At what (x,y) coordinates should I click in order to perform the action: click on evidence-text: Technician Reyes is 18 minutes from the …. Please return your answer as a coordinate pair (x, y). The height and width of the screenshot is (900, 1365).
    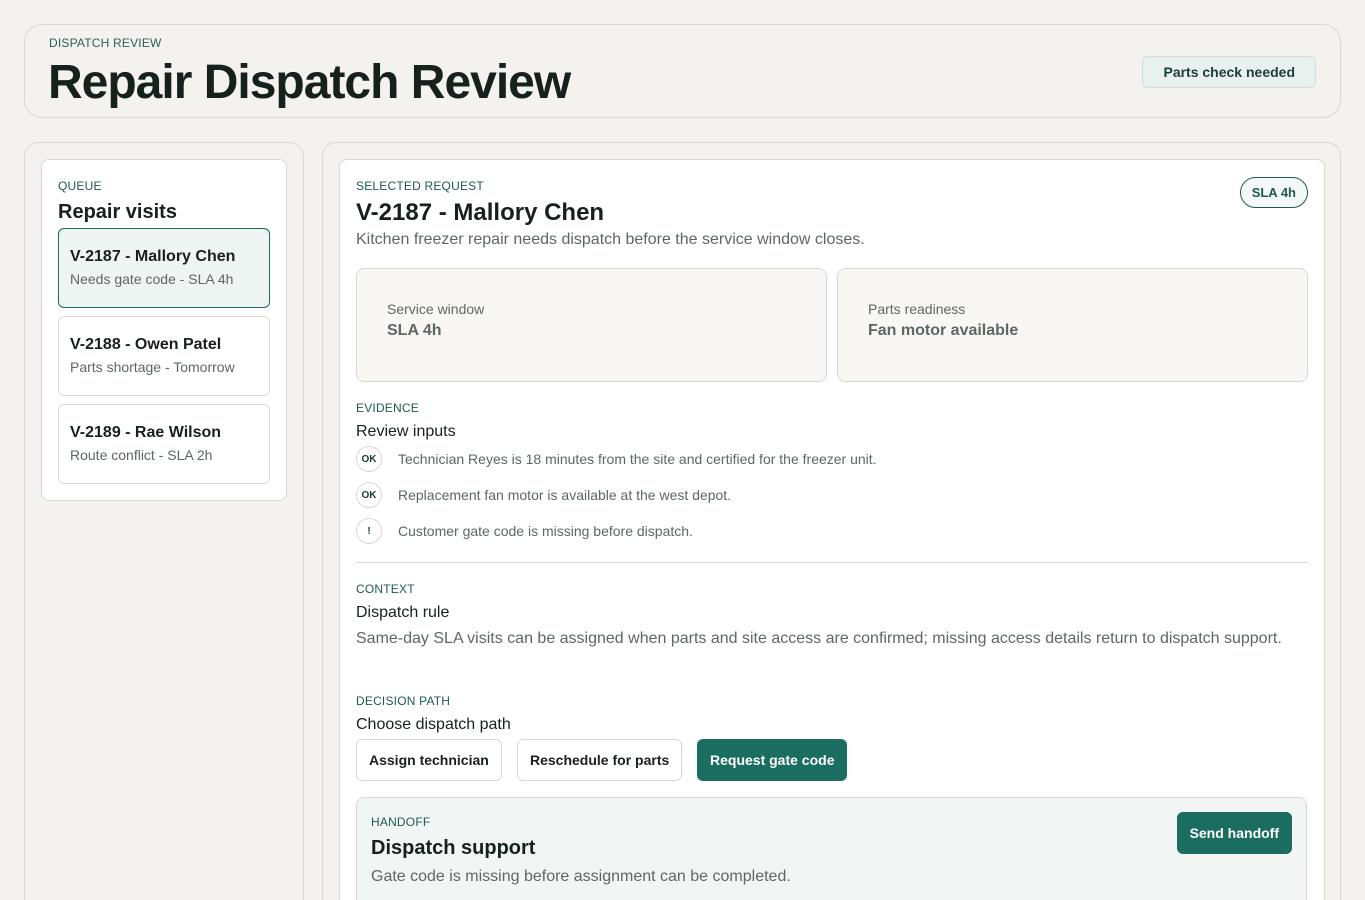
    Looking at the image, I should click on (637, 459).